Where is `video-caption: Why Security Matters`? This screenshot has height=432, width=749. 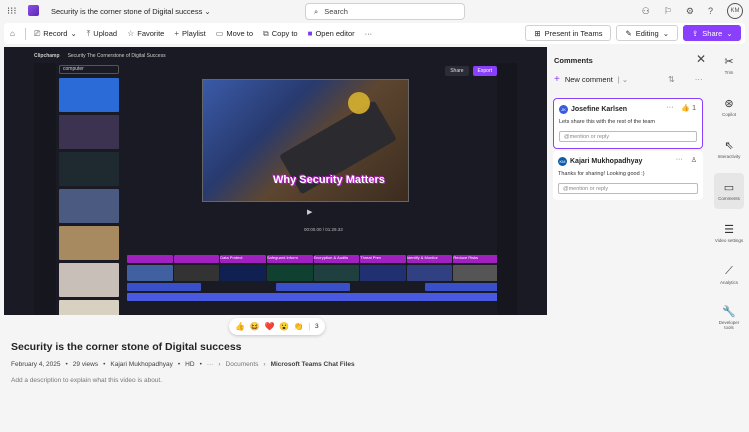 video-caption: Why Security Matters is located at coordinates (329, 180).